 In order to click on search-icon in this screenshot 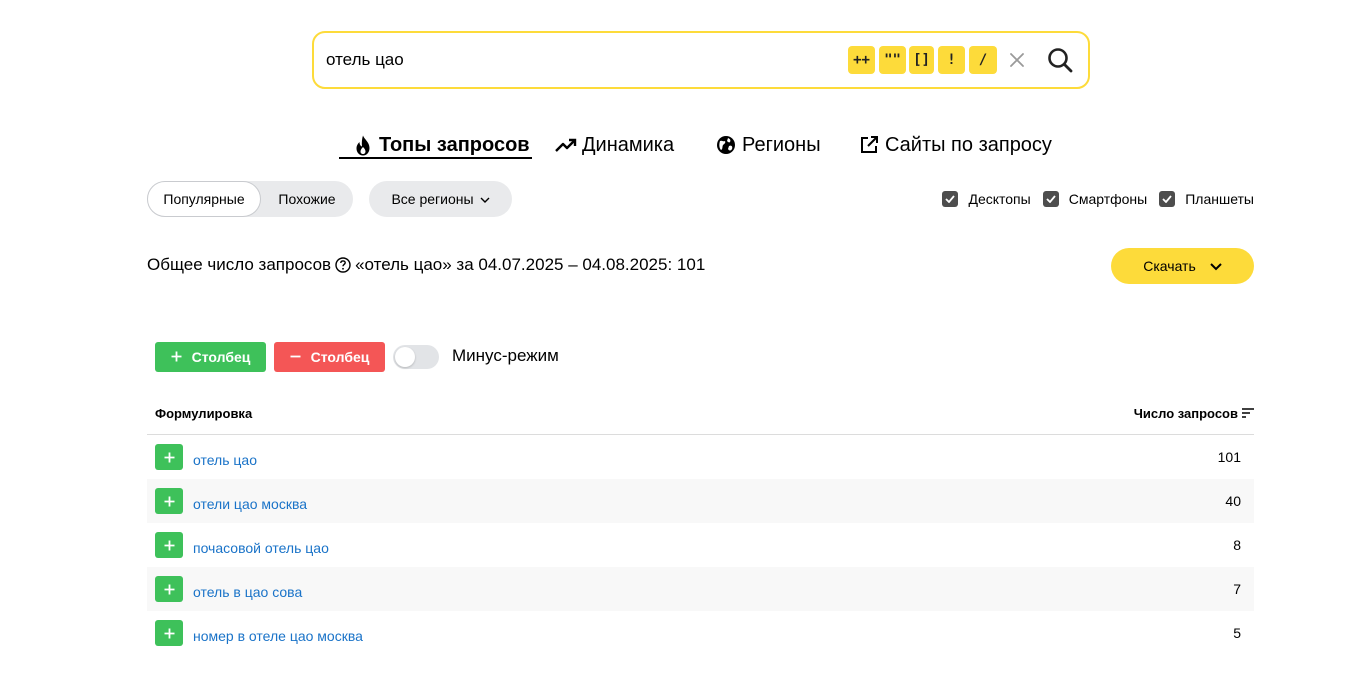, I will do `click(1060, 60)`.